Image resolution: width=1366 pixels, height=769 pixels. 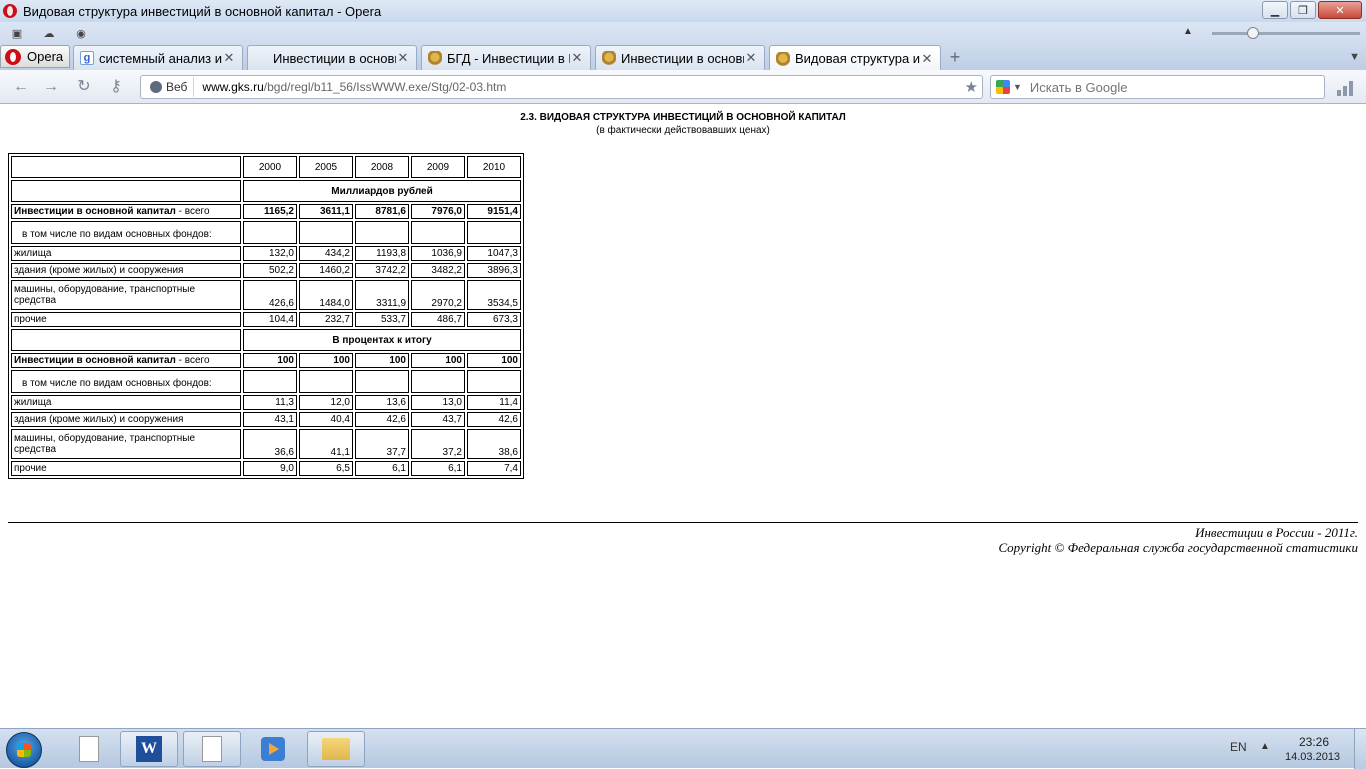 What do you see at coordinates (126, 253) in the screenshot?
I see `row-label: жилища` at bounding box center [126, 253].